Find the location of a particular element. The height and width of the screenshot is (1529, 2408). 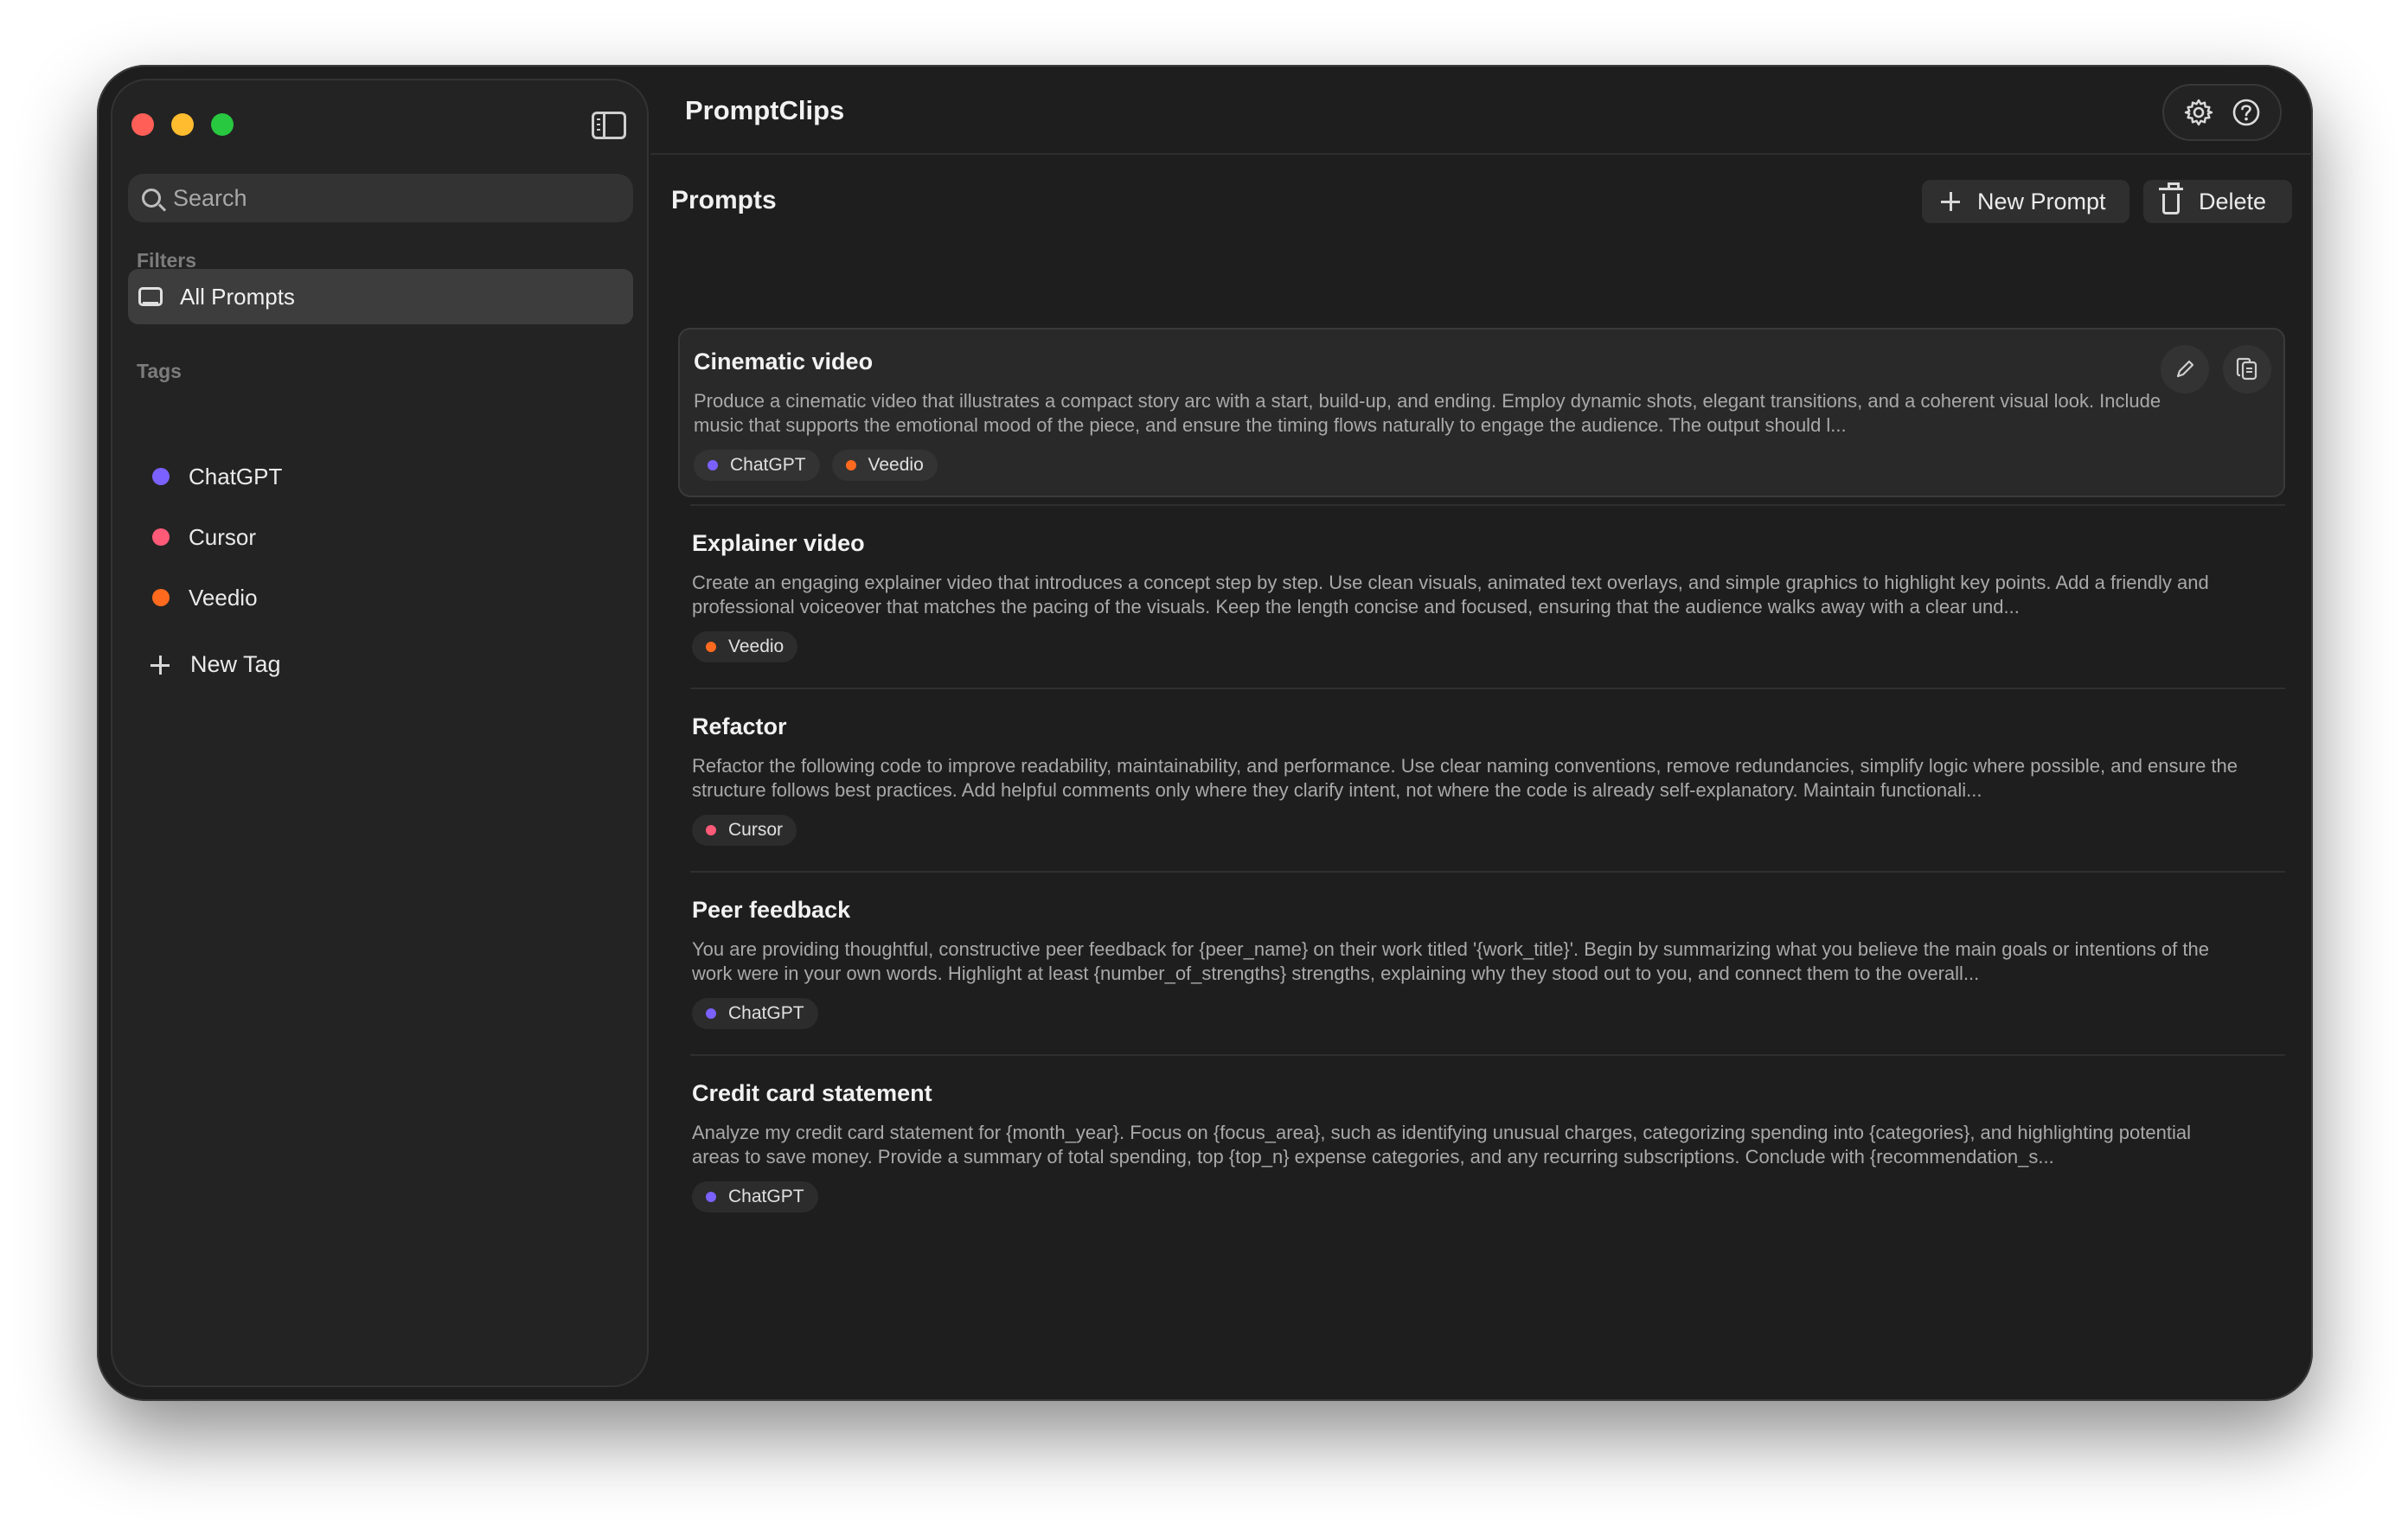

tray-icon is located at coordinates (150, 297).